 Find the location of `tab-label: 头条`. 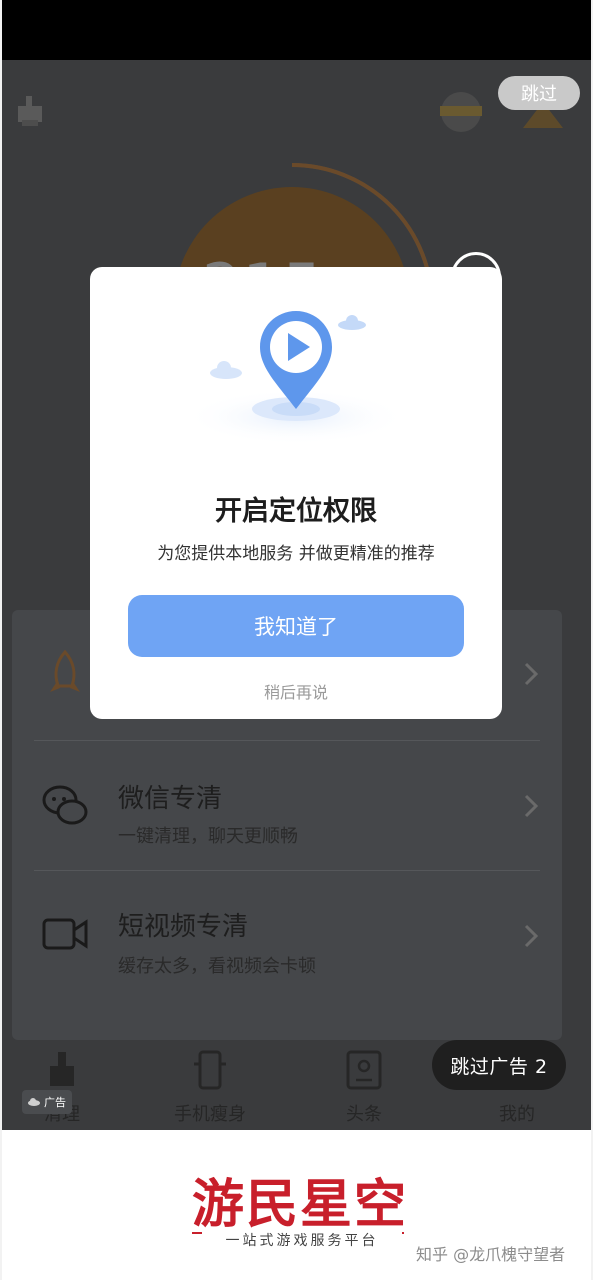

tab-label: 头条 is located at coordinates (364, 1114).